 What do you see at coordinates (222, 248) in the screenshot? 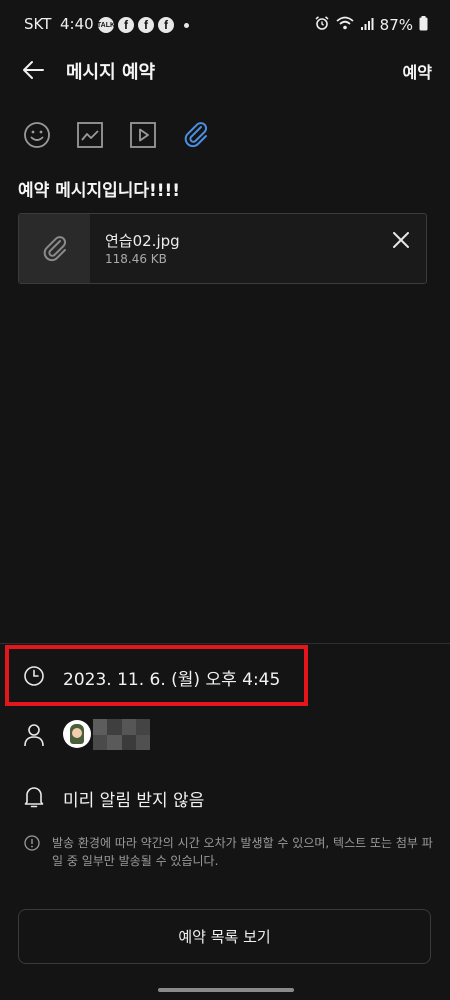
I see `attachment-card: 연습02.jpg 118.46 KB` at bounding box center [222, 248].